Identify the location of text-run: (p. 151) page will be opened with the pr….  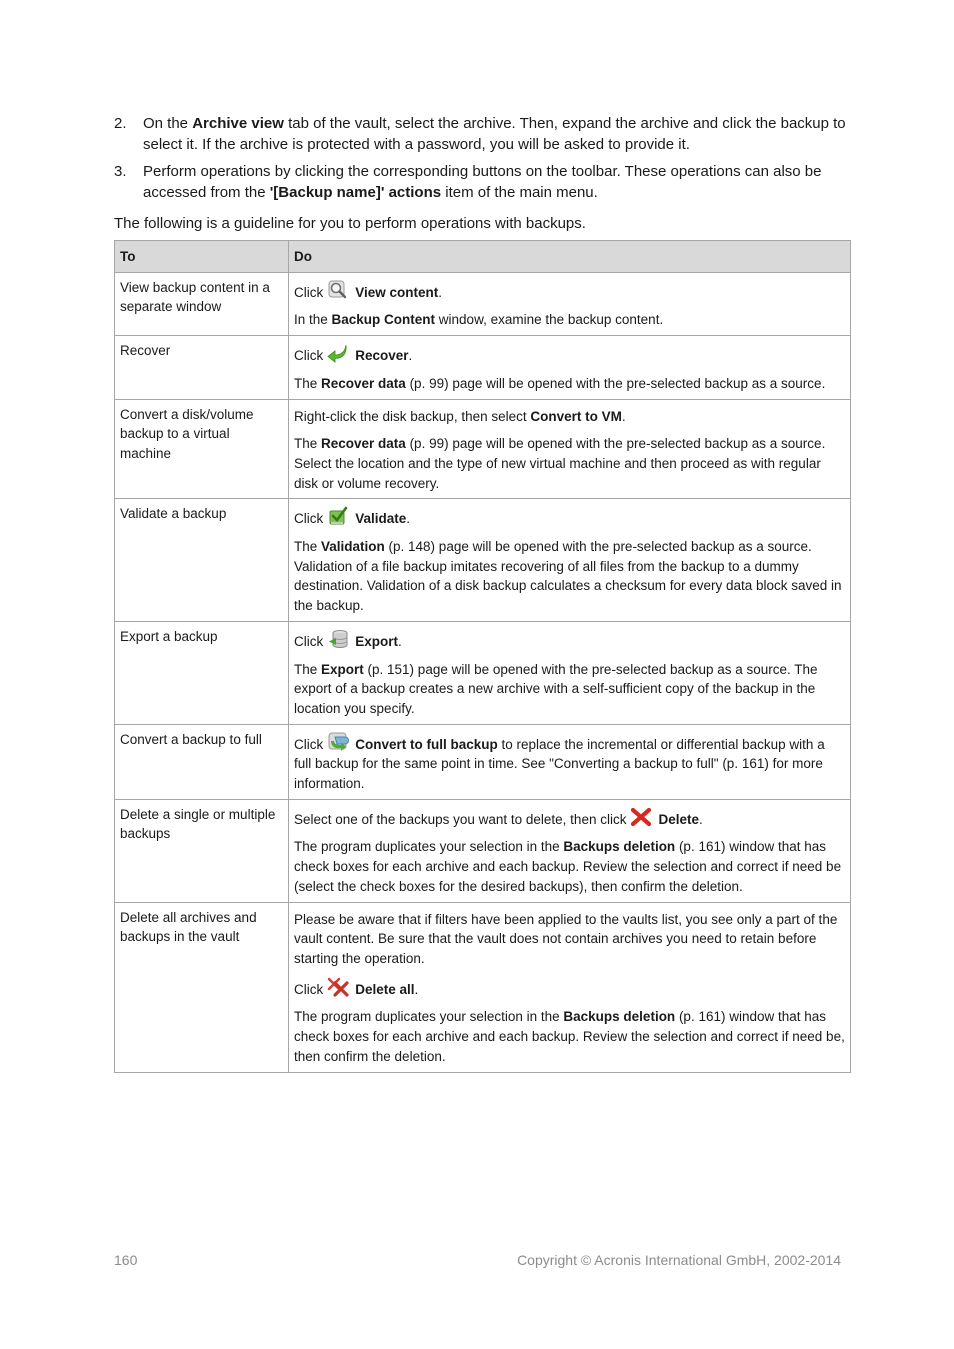
(556, 688).